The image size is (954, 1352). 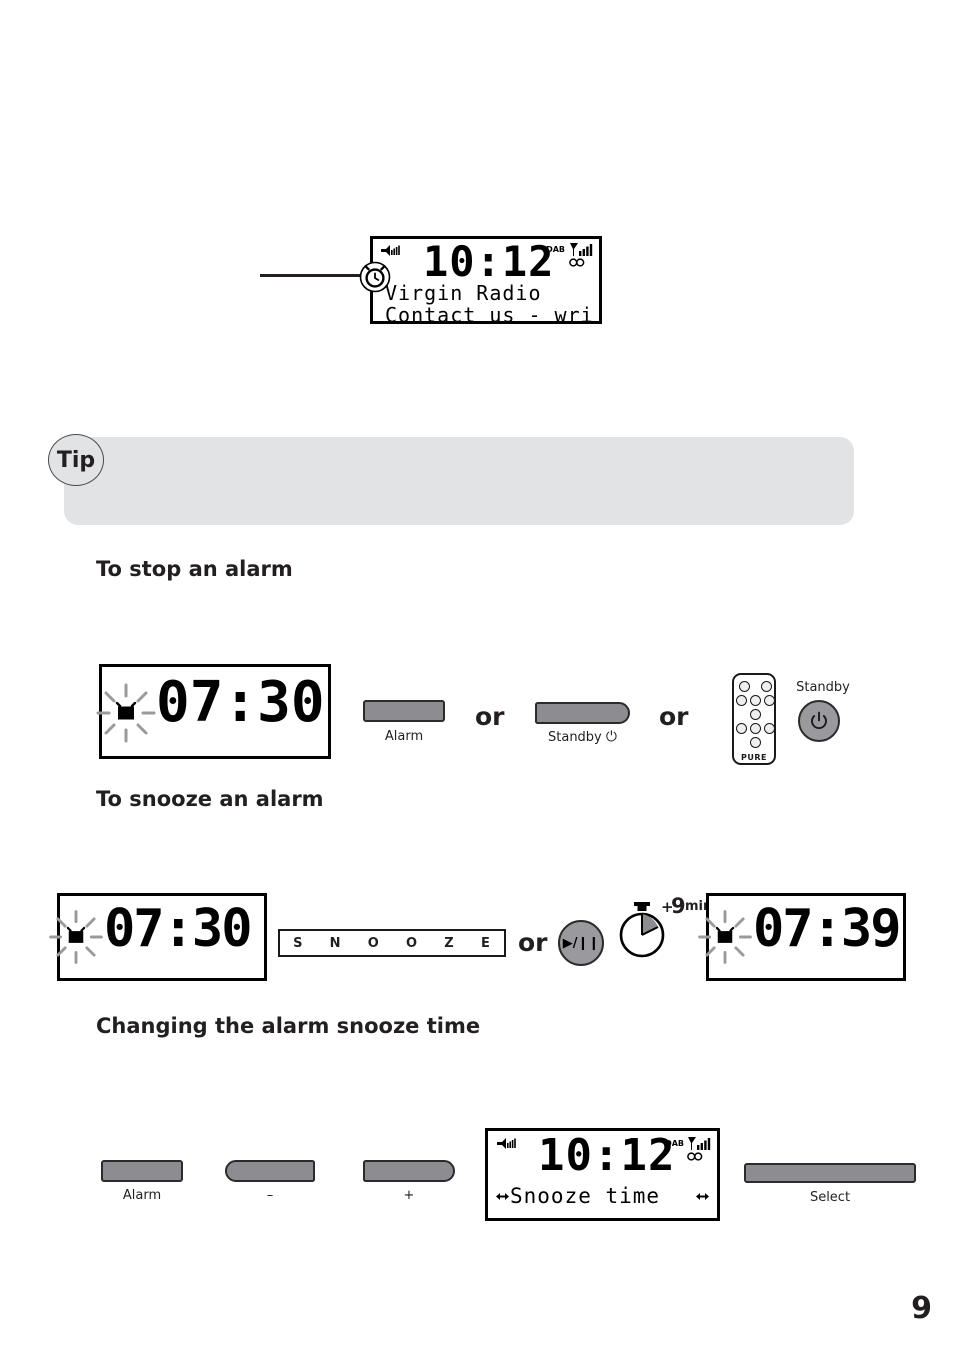 I want to click on page-number: 9, so click(x=921, y=1308).